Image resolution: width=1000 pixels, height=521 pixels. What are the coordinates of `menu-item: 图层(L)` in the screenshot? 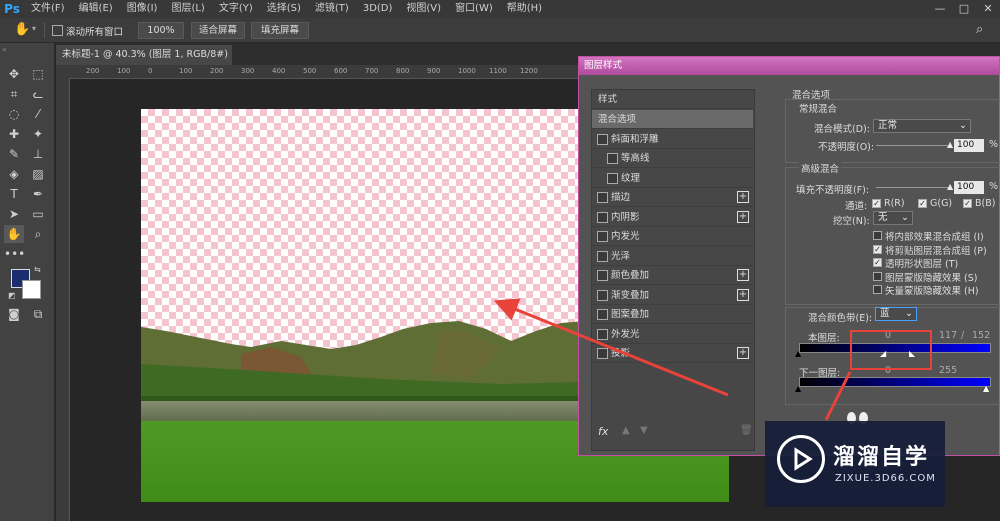 It's located at (187, 9).